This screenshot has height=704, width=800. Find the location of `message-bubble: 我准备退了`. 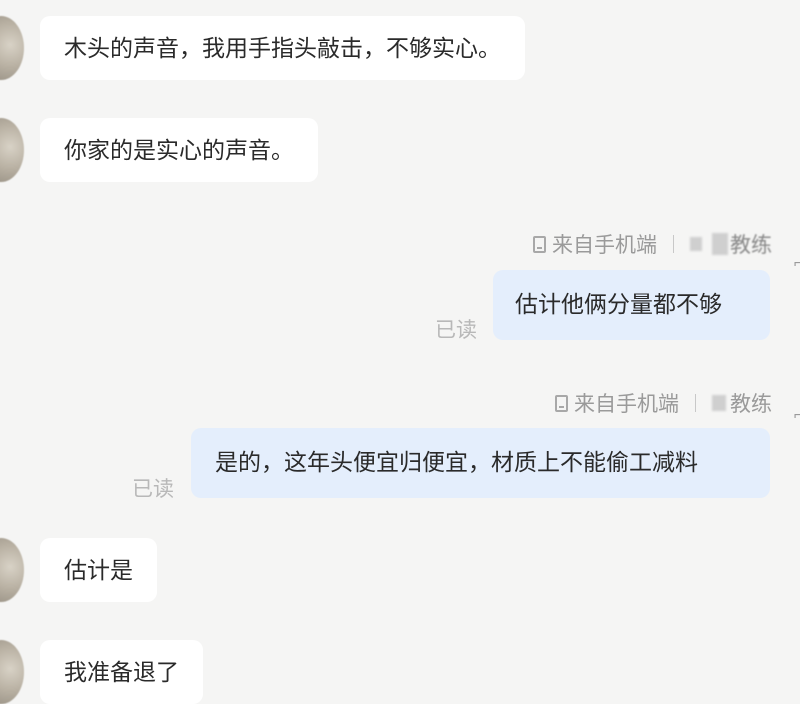

message-bubble: 我准备退了 is located at coordinates (121, 672).